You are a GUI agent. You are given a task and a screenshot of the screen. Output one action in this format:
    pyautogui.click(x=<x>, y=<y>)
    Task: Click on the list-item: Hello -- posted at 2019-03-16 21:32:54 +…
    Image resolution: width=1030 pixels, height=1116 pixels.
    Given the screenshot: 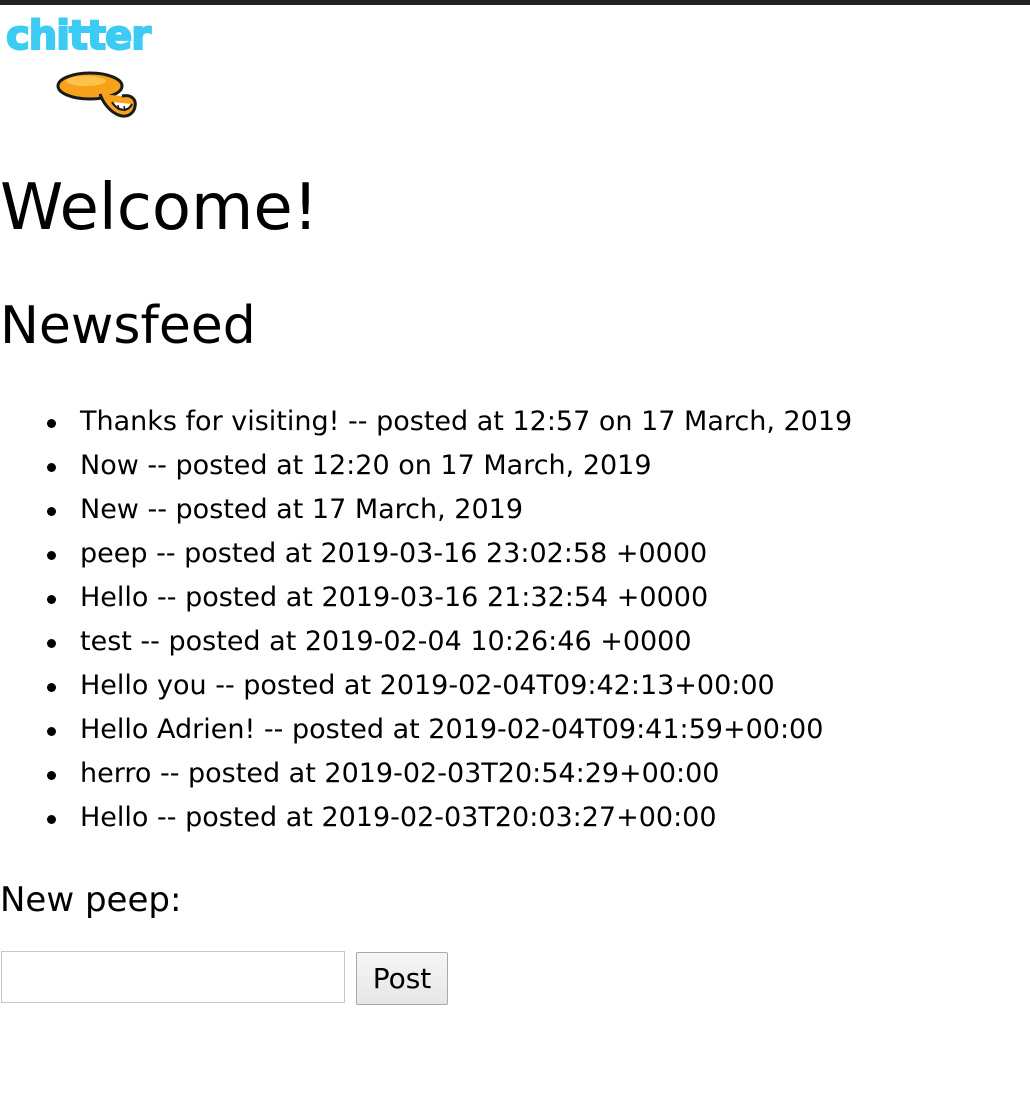 What is the action you would take?
    pyautogui.click(x=528, y=598)
    